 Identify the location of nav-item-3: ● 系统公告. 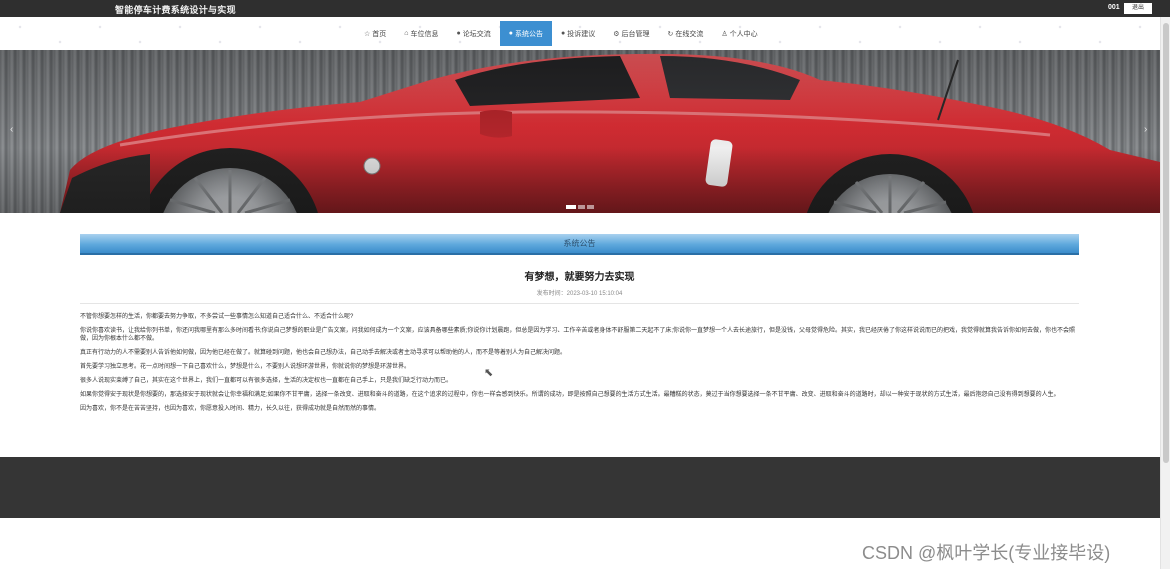
(525, 33).